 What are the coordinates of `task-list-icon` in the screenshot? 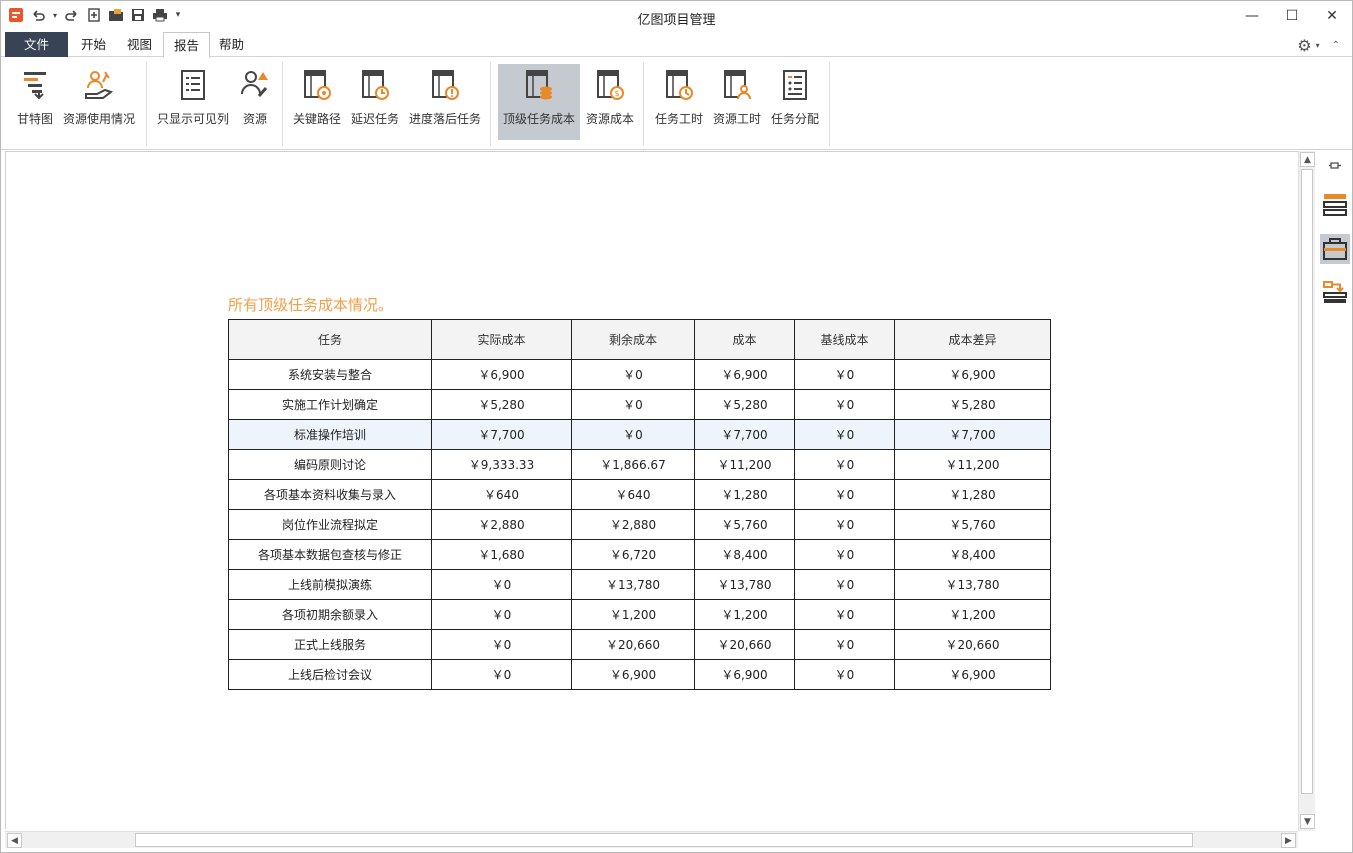 It's located at (1335, 204).